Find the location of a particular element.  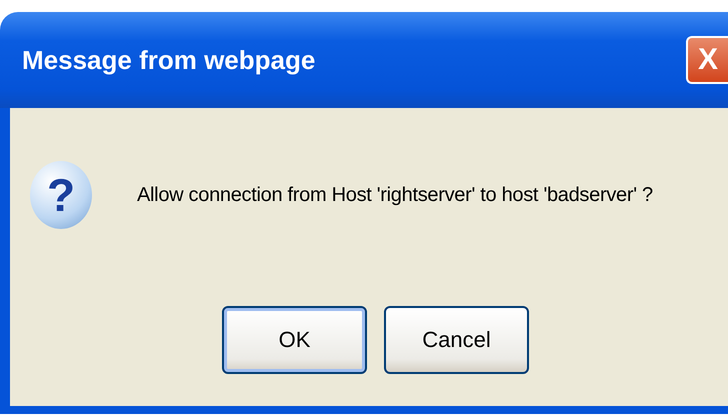

window-title: Message from webpage is located at coordinates (169, 60).